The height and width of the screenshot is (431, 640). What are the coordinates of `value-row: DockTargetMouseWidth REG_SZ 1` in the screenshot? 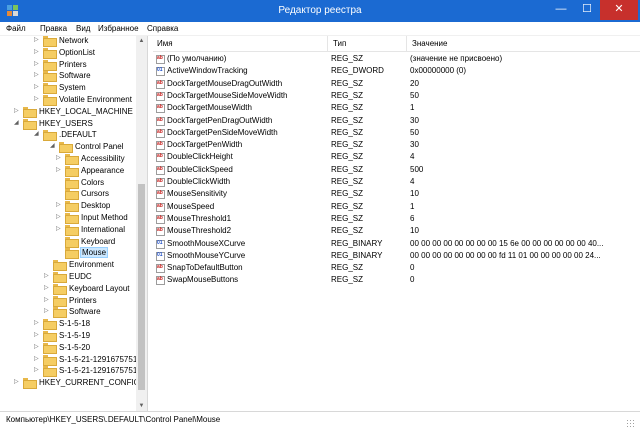 It's located at (396, 108).